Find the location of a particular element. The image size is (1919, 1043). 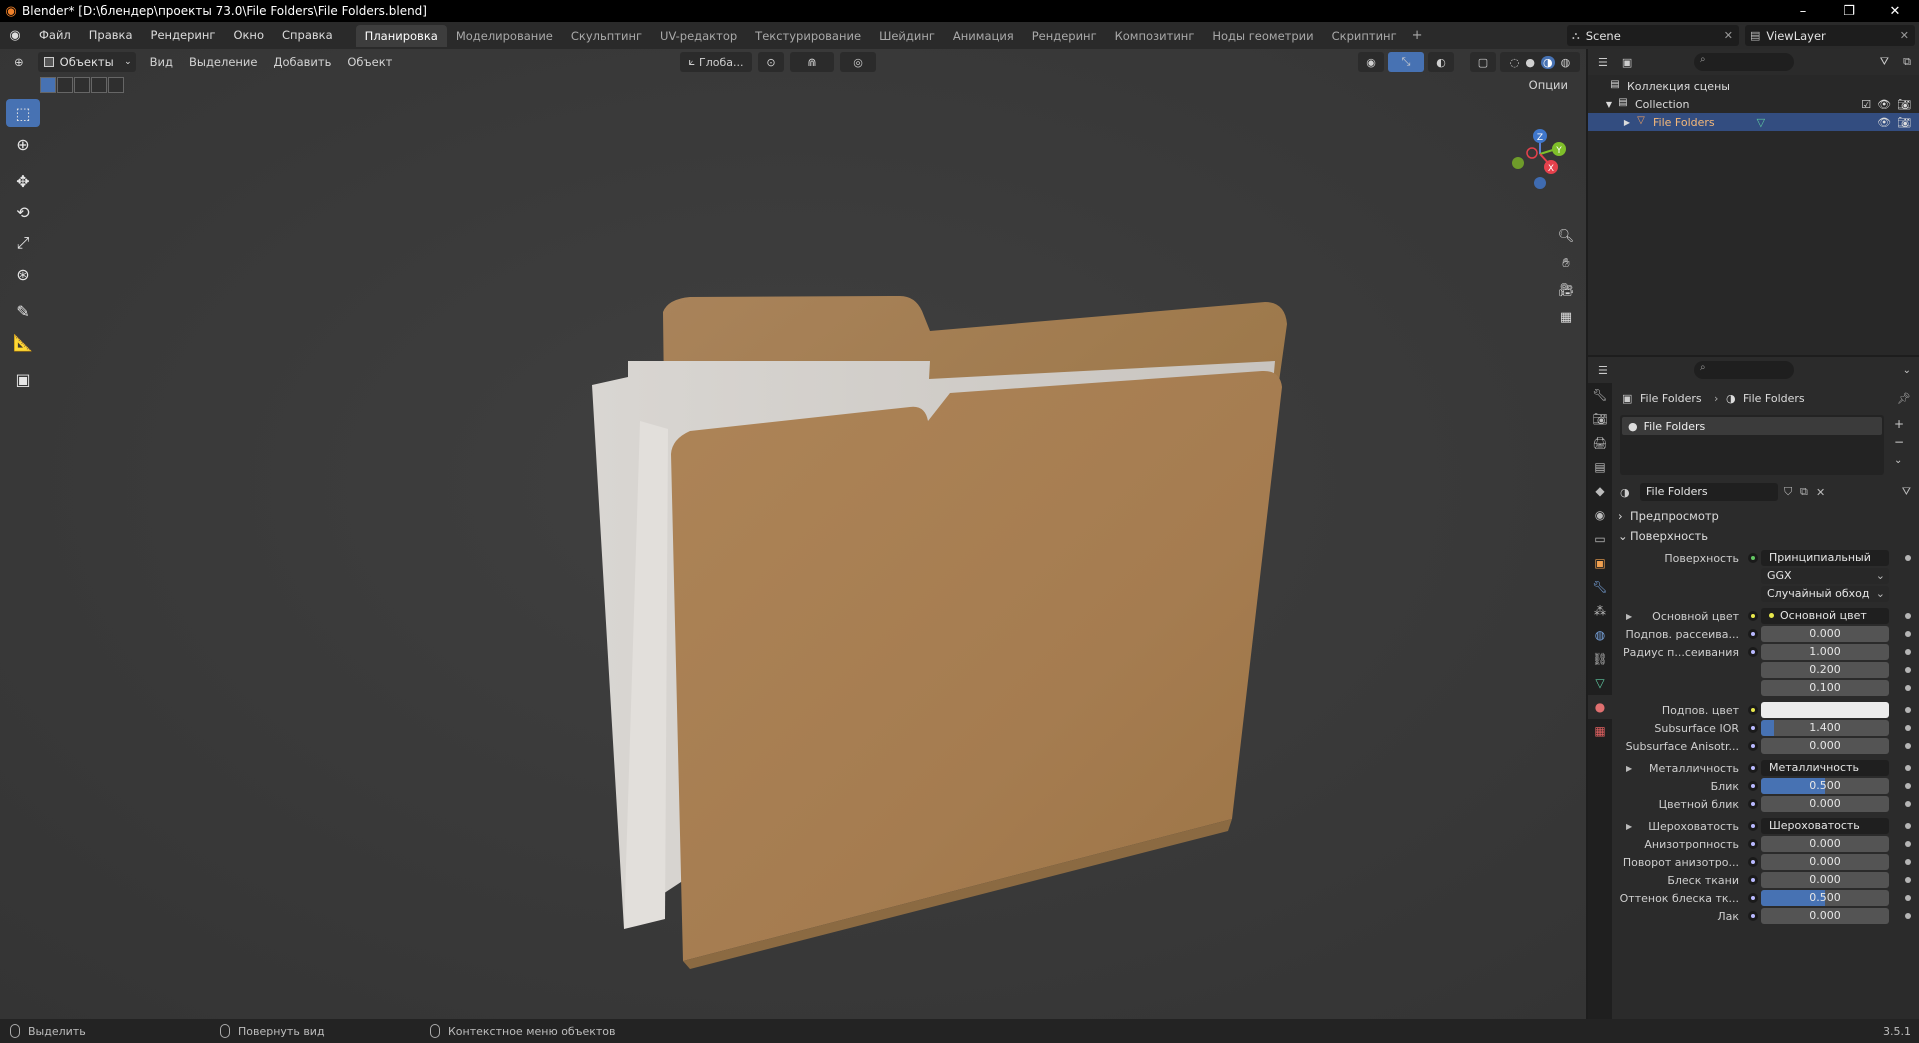

property-field: 0.100 is located at coordinates (1825, 688).